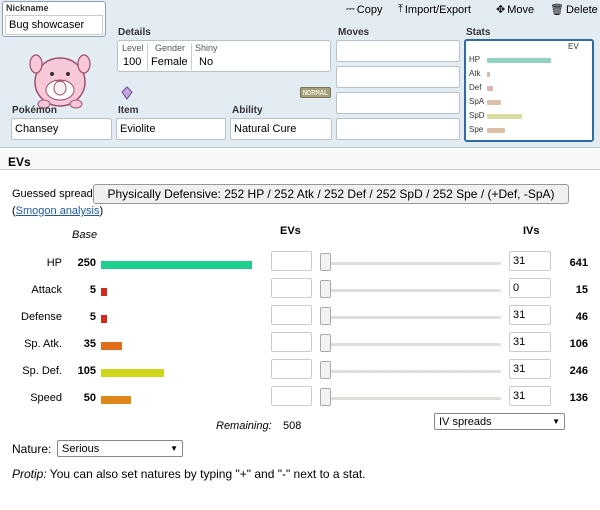 This screenshot has height=510, width=600. Describe the element at coordinates (400, 9) in the screenshot. I see `upload-icon: ⤒` at that location.